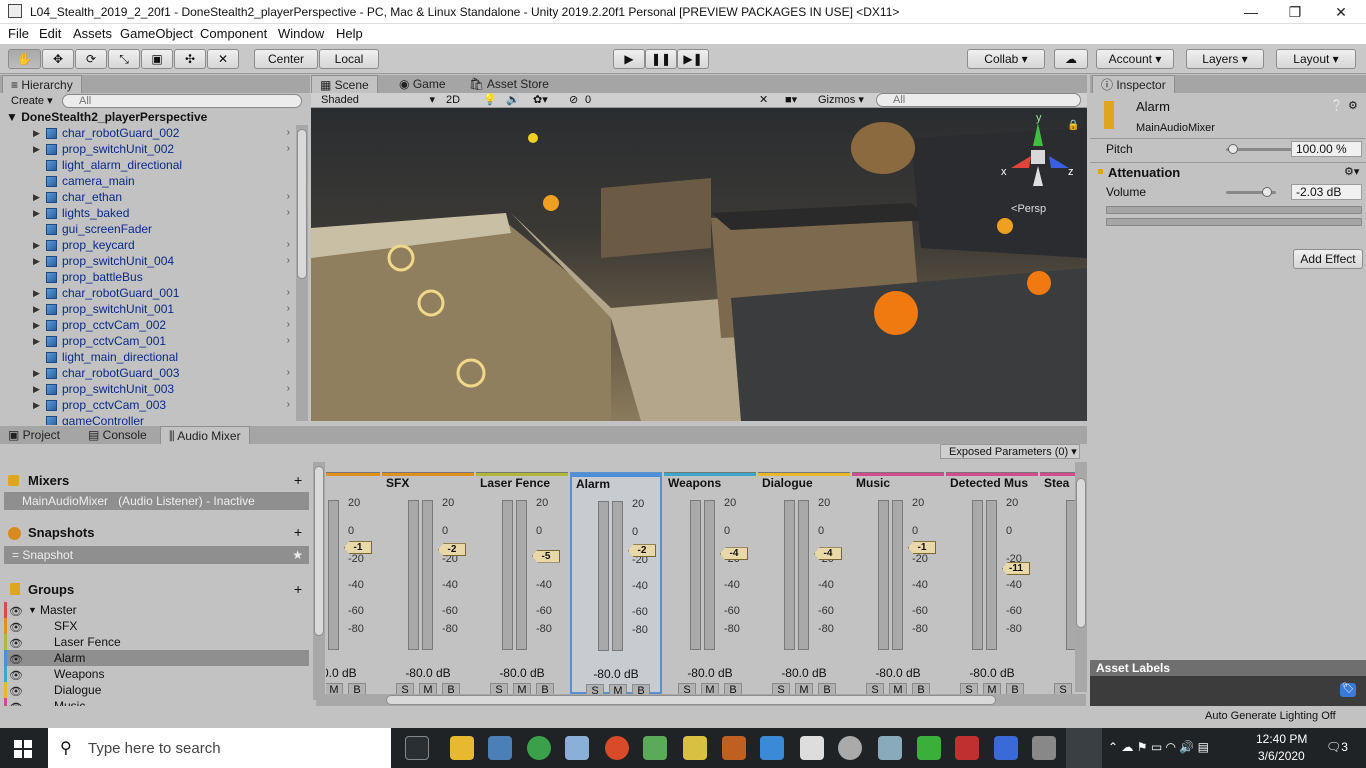 Image resolution: width=1366 pixels, height=768 pixels. Describe the element at coordinates (58, 59) in the screenshot. I see `move-tool-icon: ✥` at that location.